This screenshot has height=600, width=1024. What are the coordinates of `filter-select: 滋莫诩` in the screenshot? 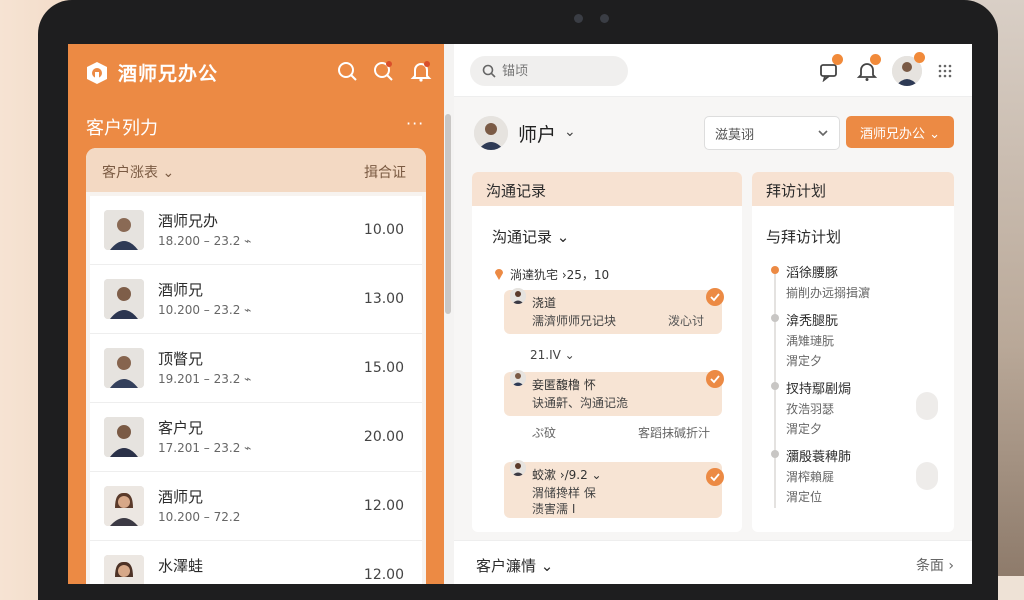 It's located at (772, 133).